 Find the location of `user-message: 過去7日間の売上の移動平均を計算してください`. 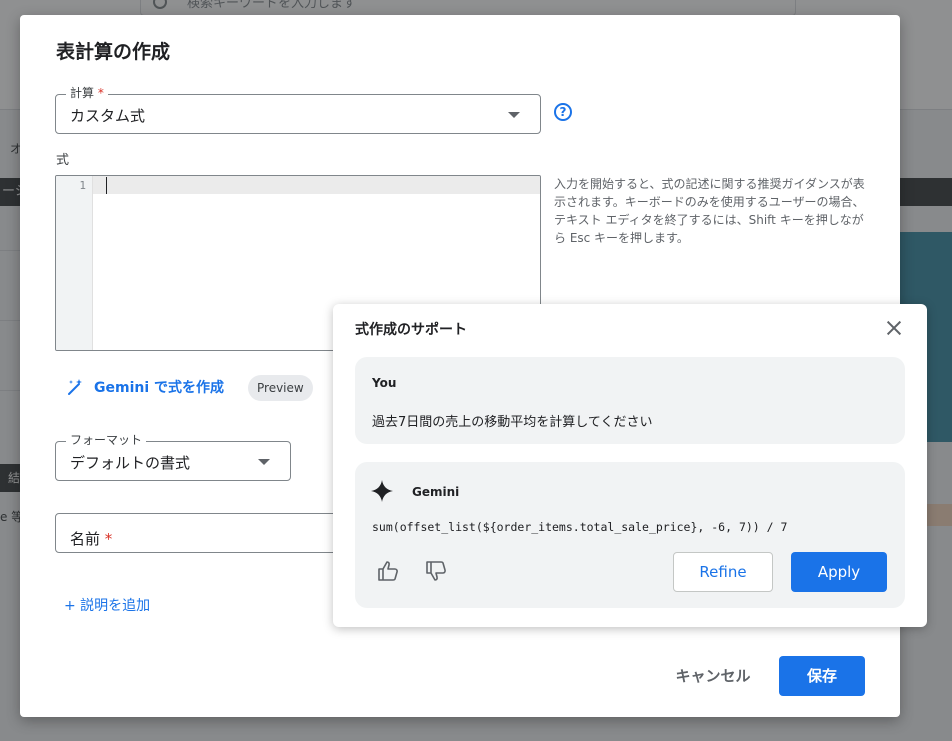

user-message: 過去7日間の売上の移動平均を計算してください is located at coordinates (512, 422).